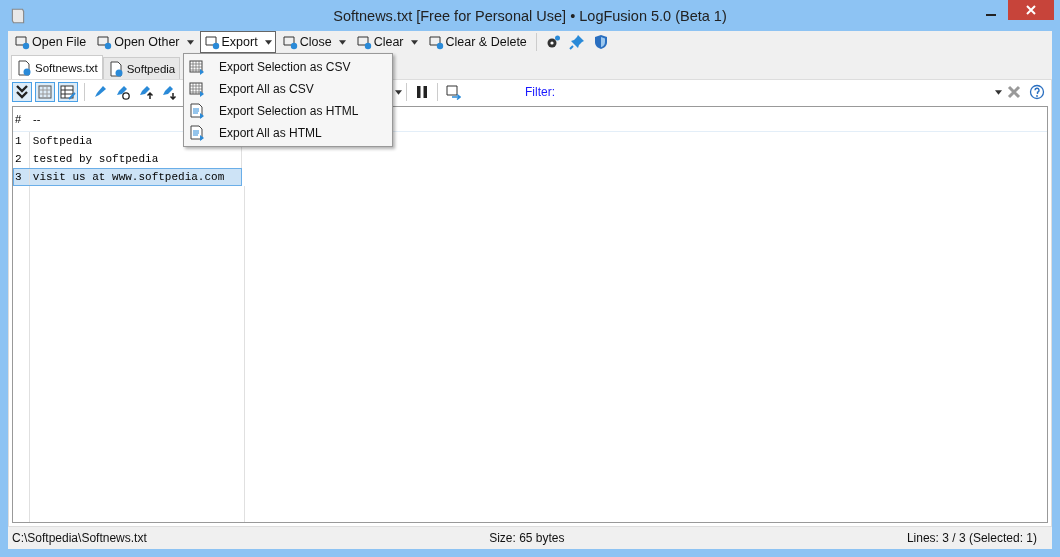 This screenshot has width=1060, height=557. I want to click on shield-icon, so click(600, 42).